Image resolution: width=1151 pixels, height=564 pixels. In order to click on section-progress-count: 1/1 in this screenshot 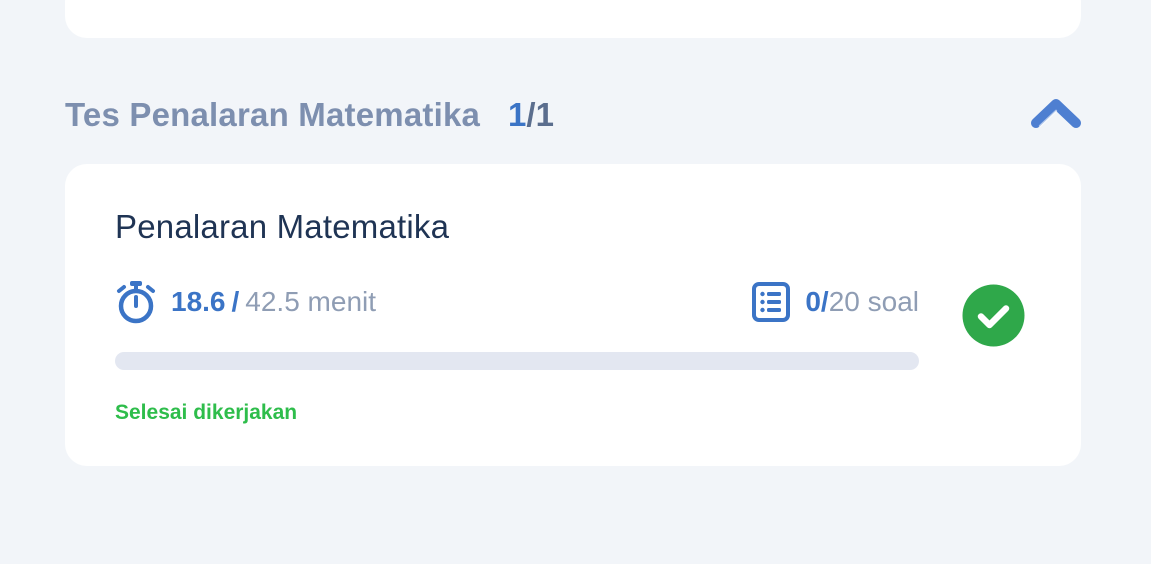, I will do `click(531, 115)`.